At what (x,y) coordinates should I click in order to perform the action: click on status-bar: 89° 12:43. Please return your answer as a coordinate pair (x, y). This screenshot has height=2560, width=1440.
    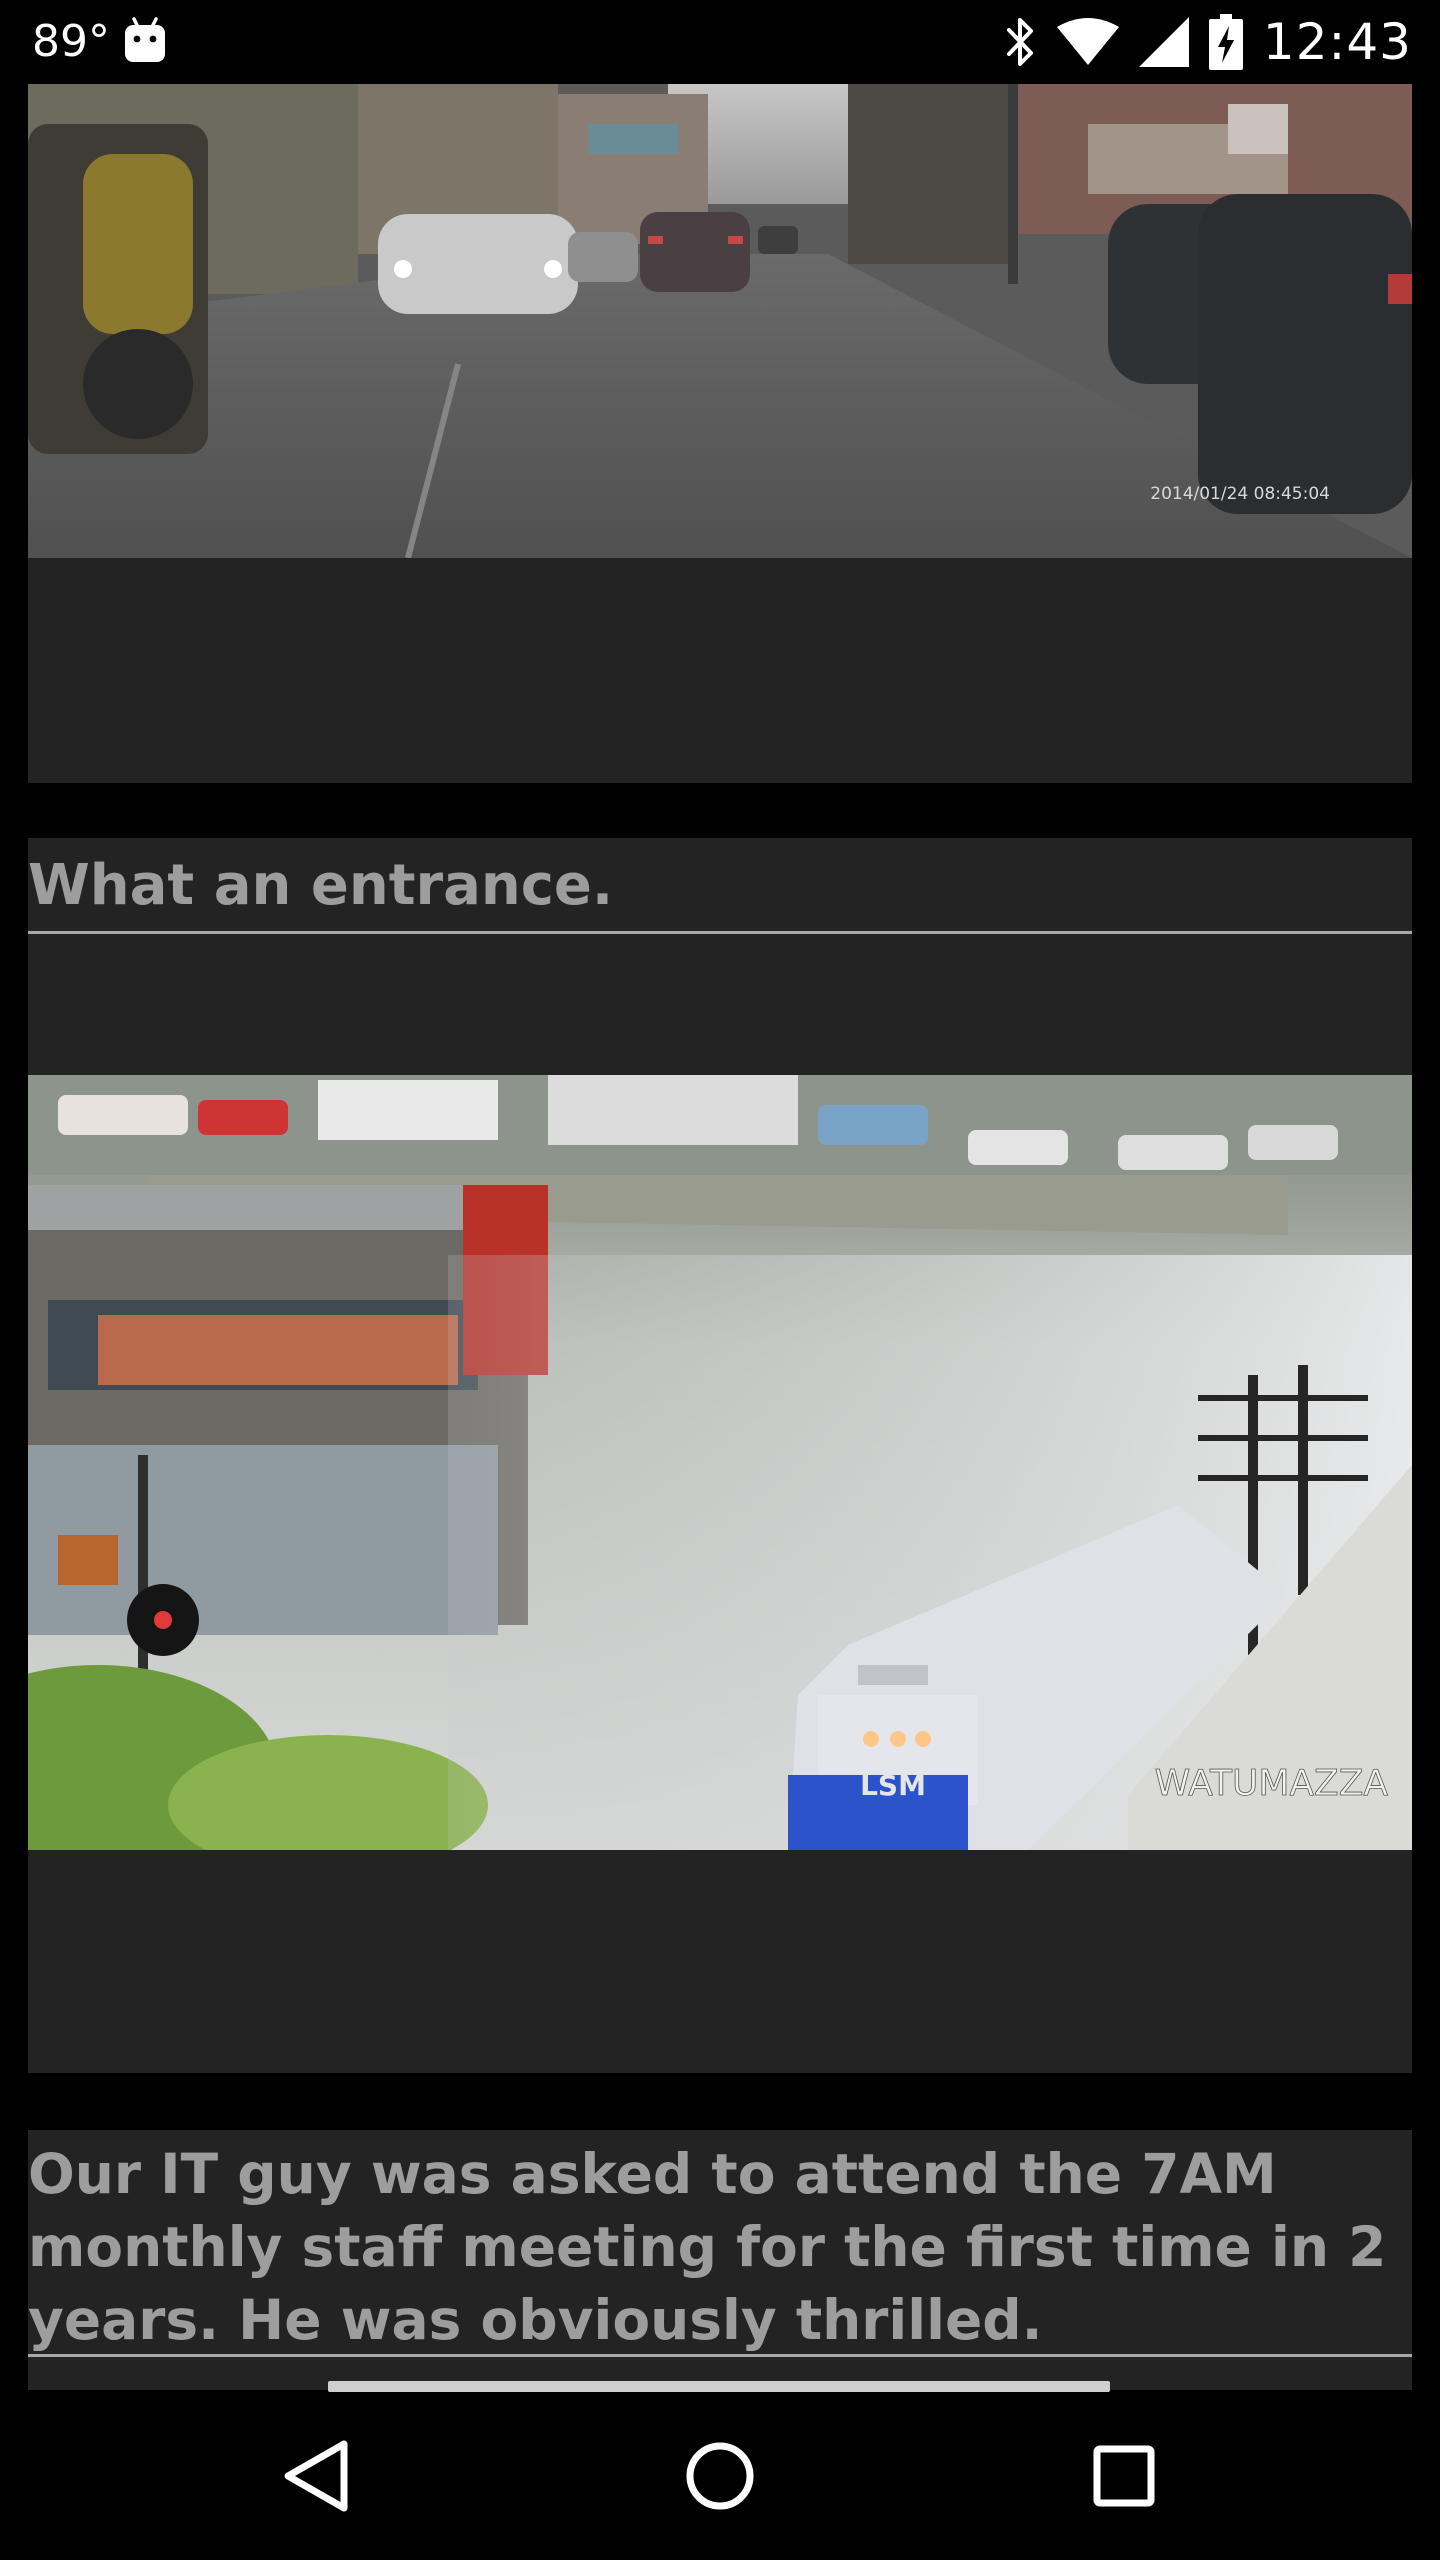
    Looking at the image, I should click on (720, 42).